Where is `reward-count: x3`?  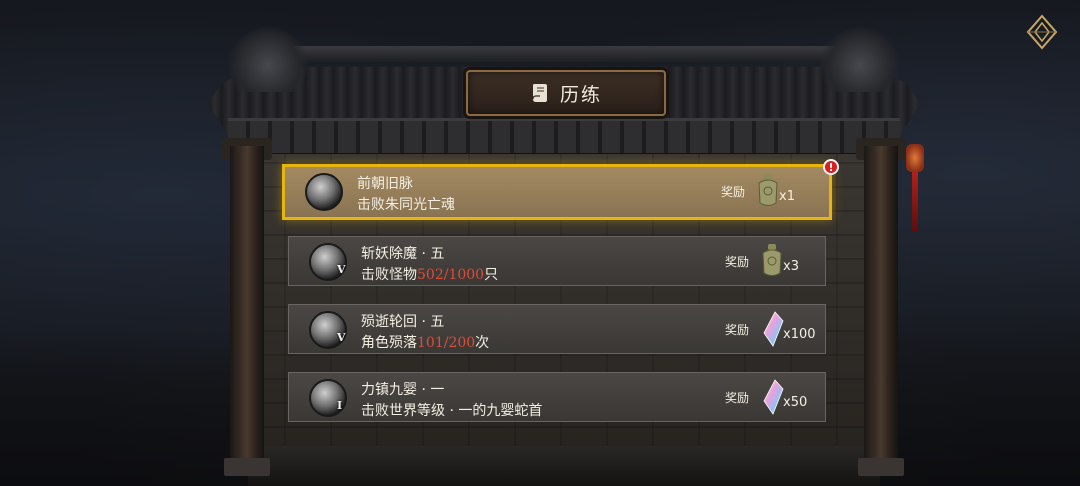
reward-count: x3 is located at coordinates (791, 266).